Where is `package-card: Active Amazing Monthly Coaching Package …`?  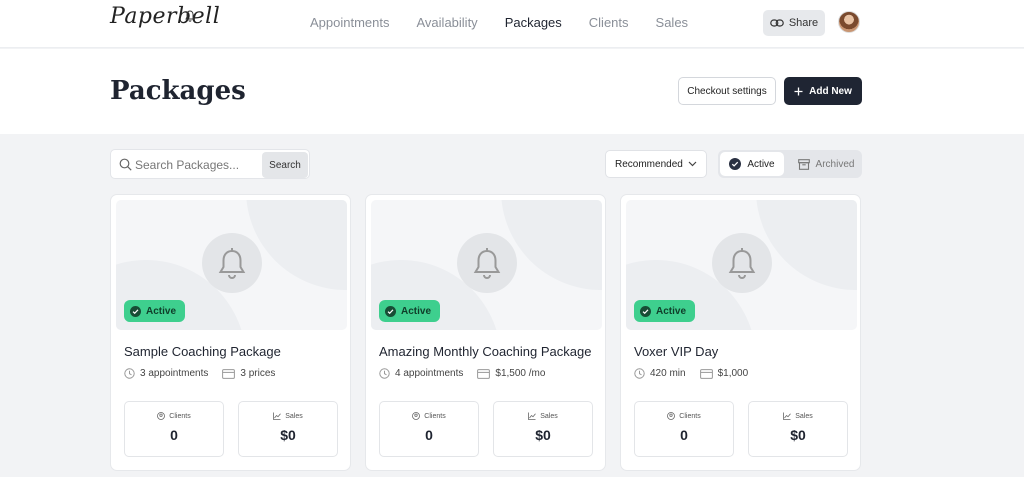 package-card: Active Amazing Monthly Coaching Package … is located at coordinates (485, 332).